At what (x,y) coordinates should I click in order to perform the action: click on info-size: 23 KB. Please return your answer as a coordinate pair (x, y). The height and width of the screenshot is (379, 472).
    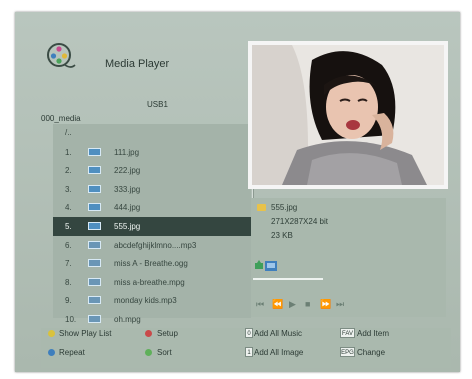
    Looking at the image, I should click on (282, 235).